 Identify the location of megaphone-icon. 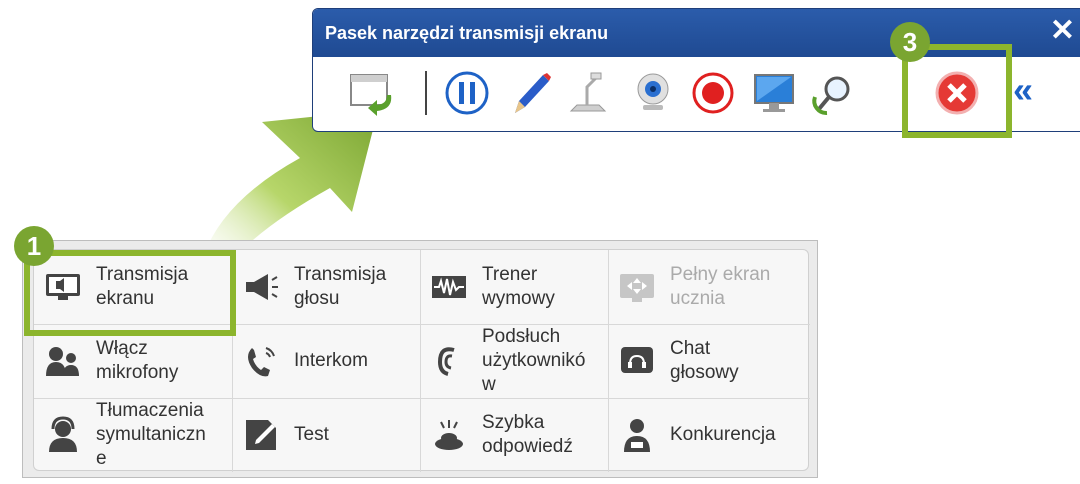
(262, 287).